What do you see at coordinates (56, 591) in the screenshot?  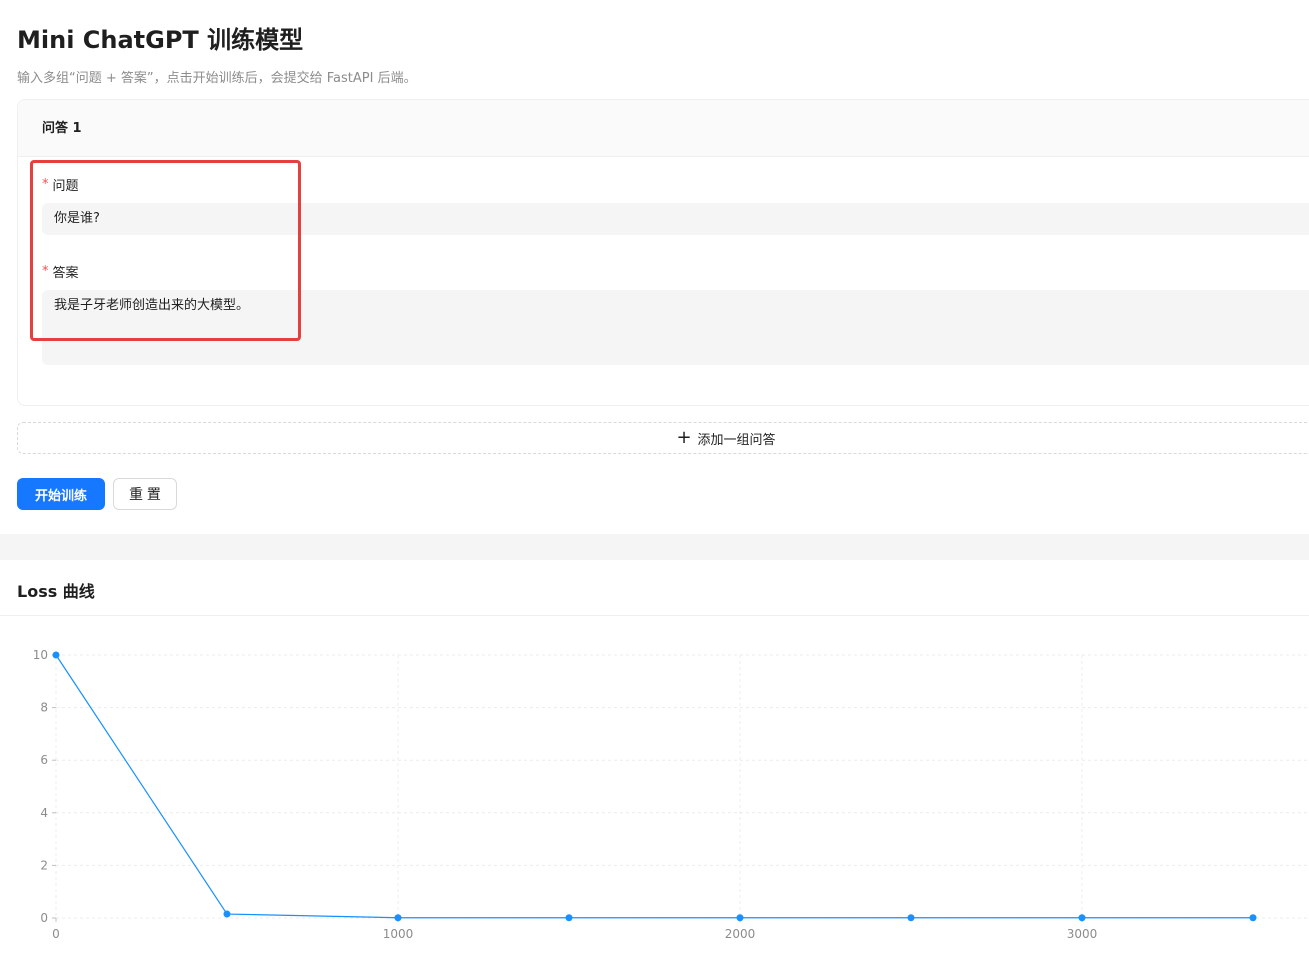 I see `chart-title: Loss 曲线` at bounding box center [56, 591].